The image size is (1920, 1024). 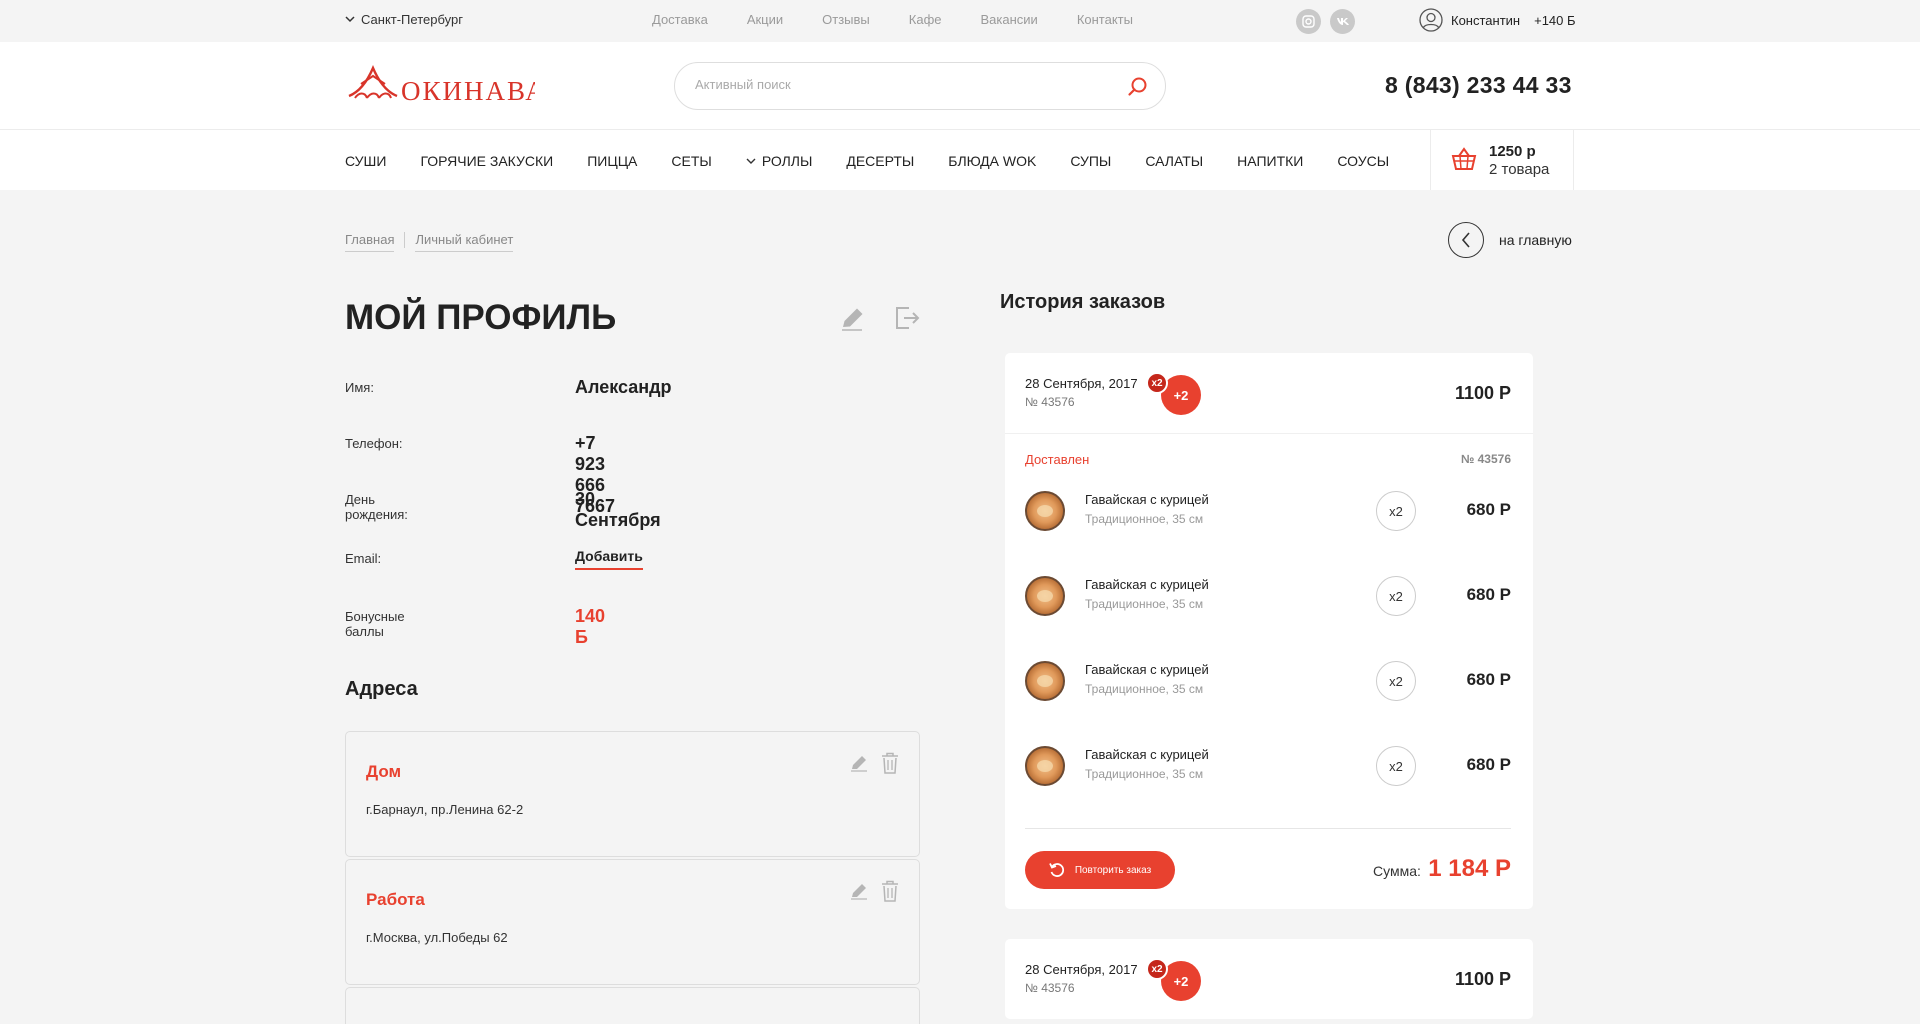 What do you see at coordinates (1269, 433) in the screenshot?
I see `divider` at bounding box center [1269, 433].